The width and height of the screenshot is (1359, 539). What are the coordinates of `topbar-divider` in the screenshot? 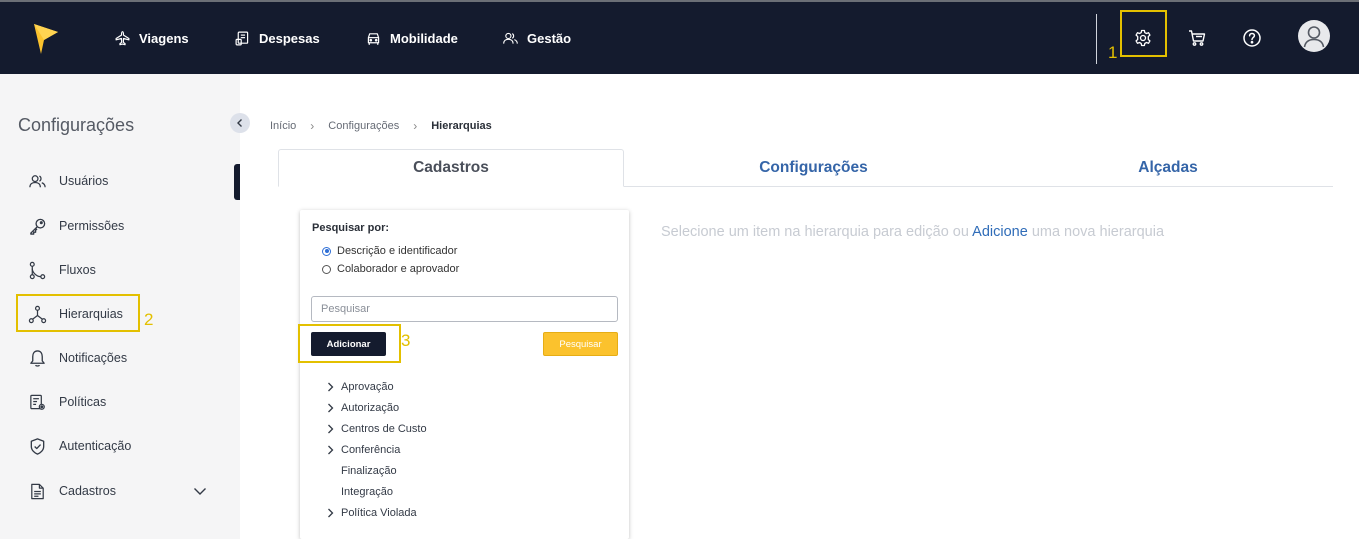 It's located at (1096, 39).